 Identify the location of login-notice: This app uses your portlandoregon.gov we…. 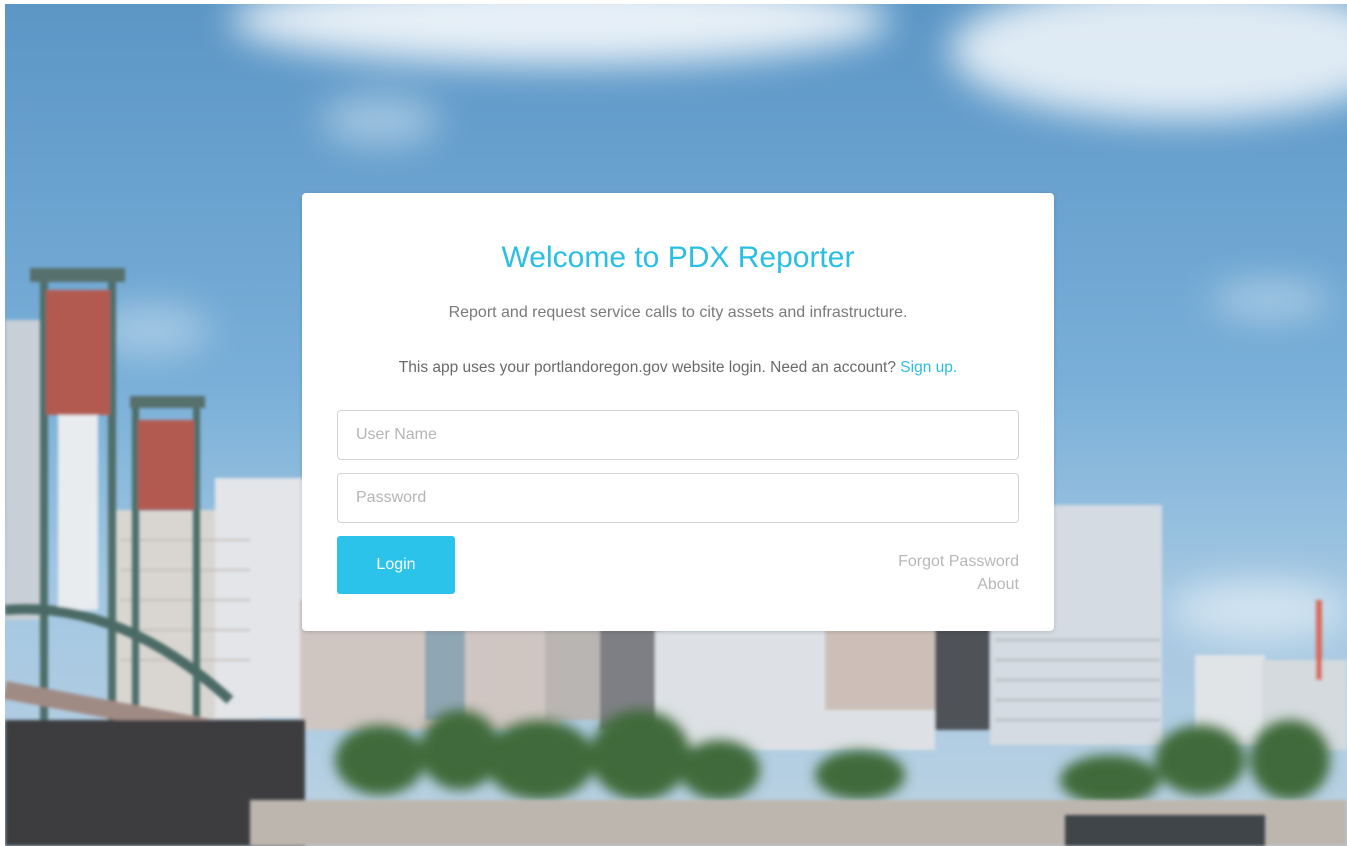
(678, 368).